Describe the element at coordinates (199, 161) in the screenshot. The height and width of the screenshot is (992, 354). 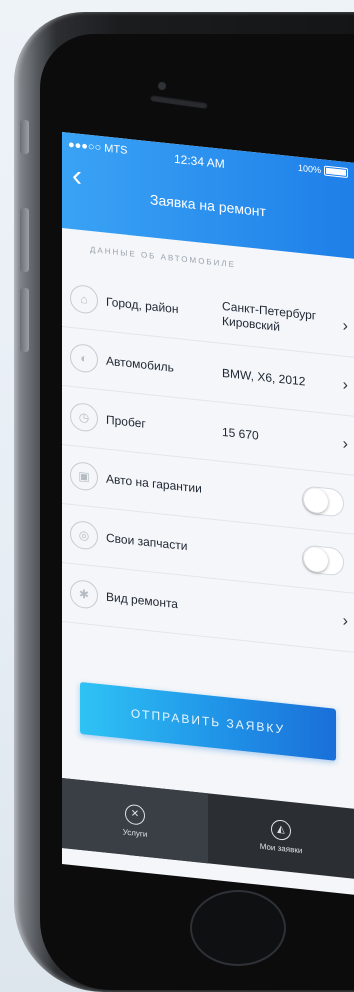
I see `status-time: 12:34 AM` at that location.